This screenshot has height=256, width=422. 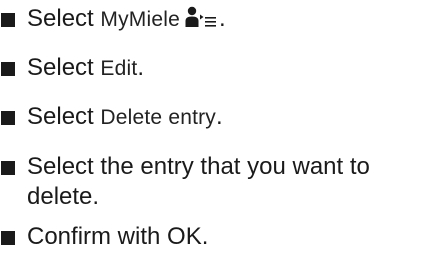 I want to click on step-2-ui-label: Edit, so click(x=119, y=68).